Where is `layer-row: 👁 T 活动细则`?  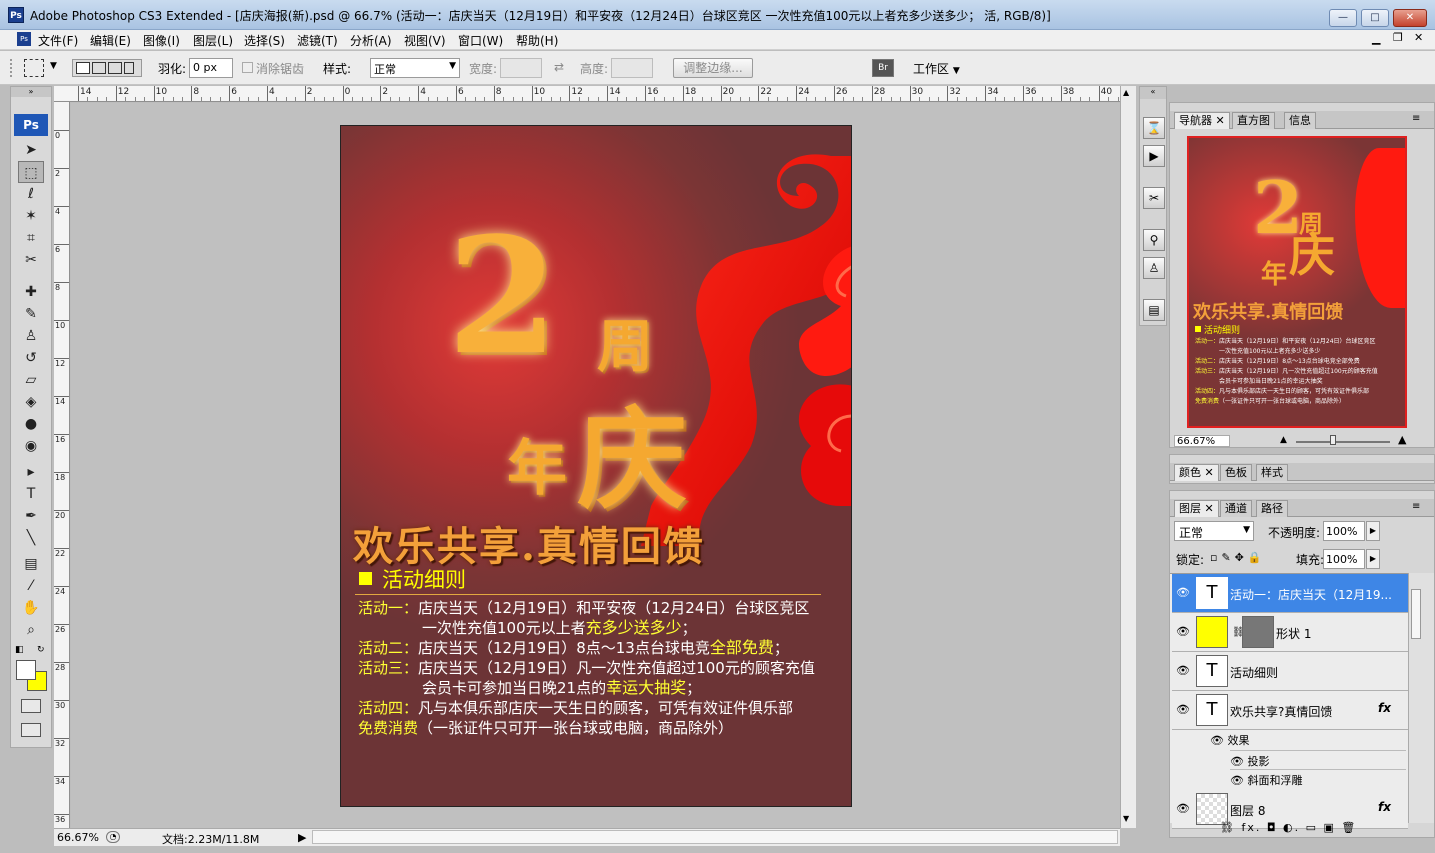
layer-row: 👁 T 活动细则 is located at coordinates (1290, 671).